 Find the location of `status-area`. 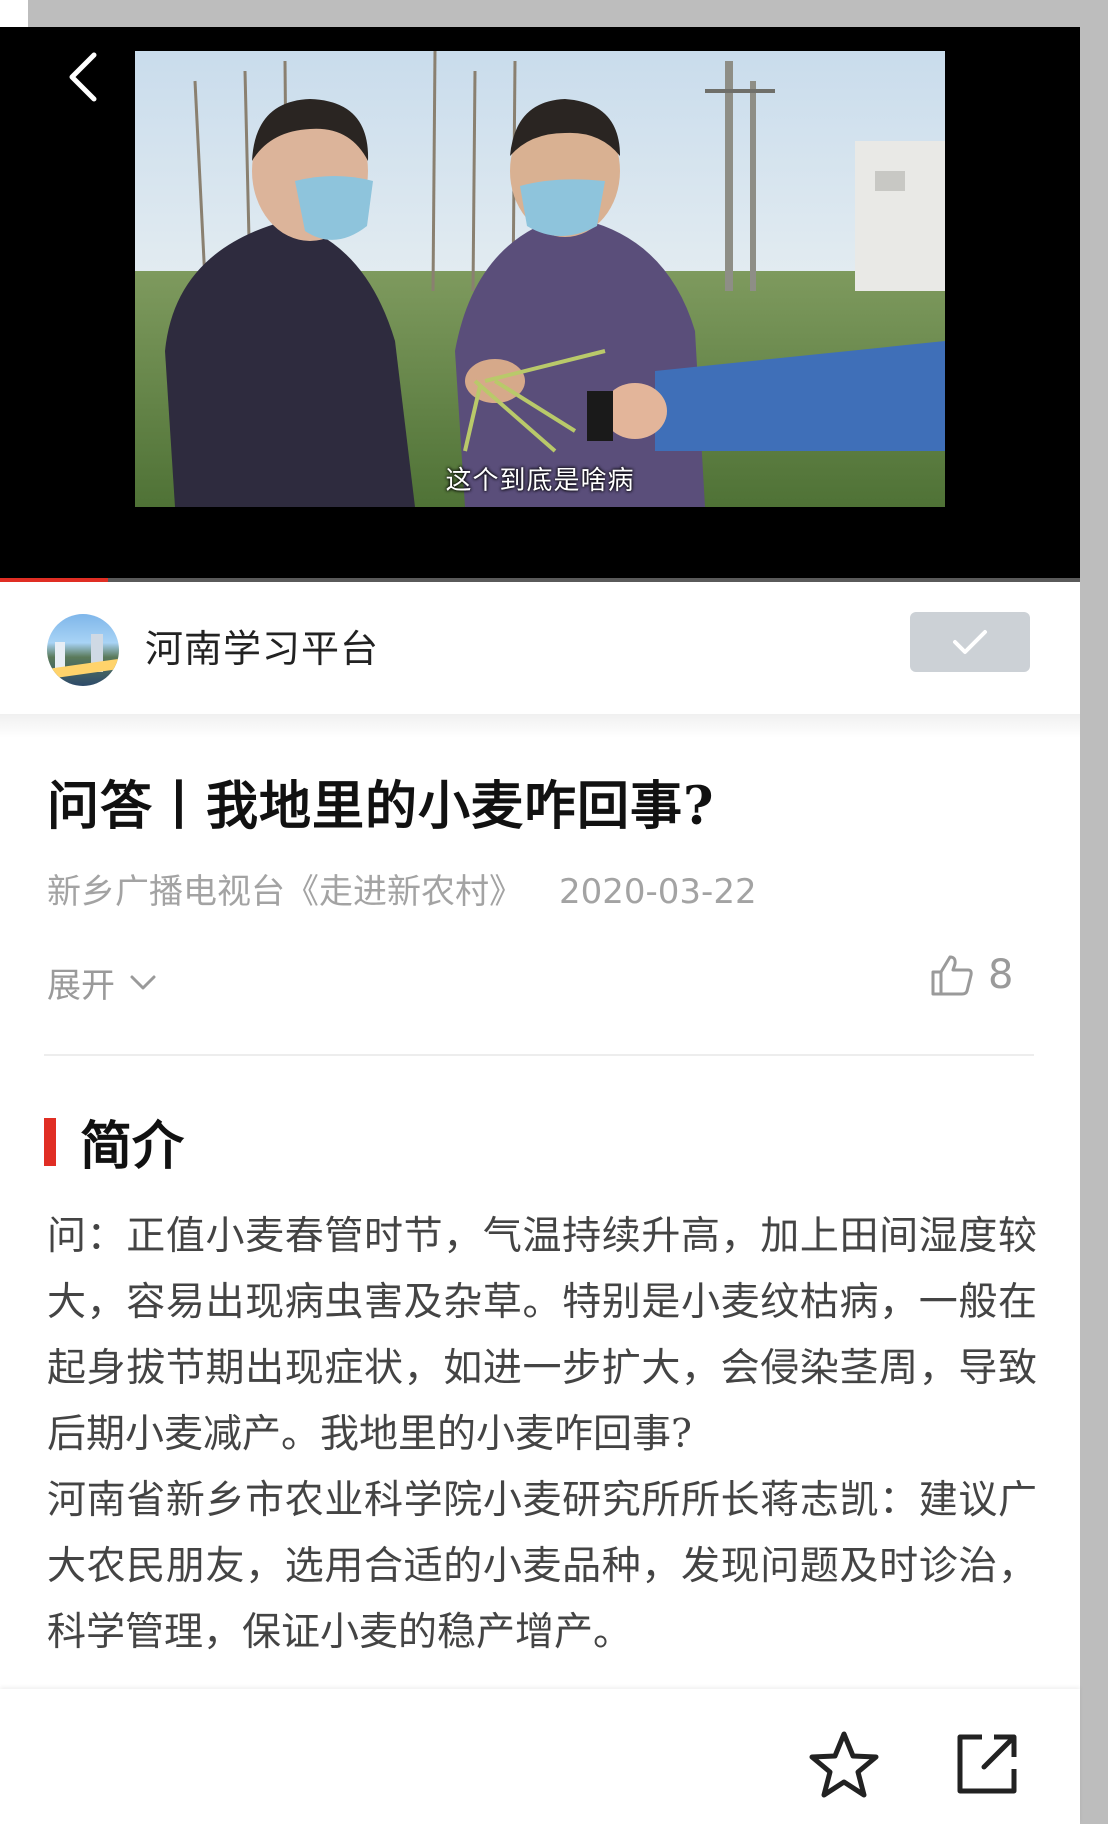

status-area is located at coordinates (554, 13).